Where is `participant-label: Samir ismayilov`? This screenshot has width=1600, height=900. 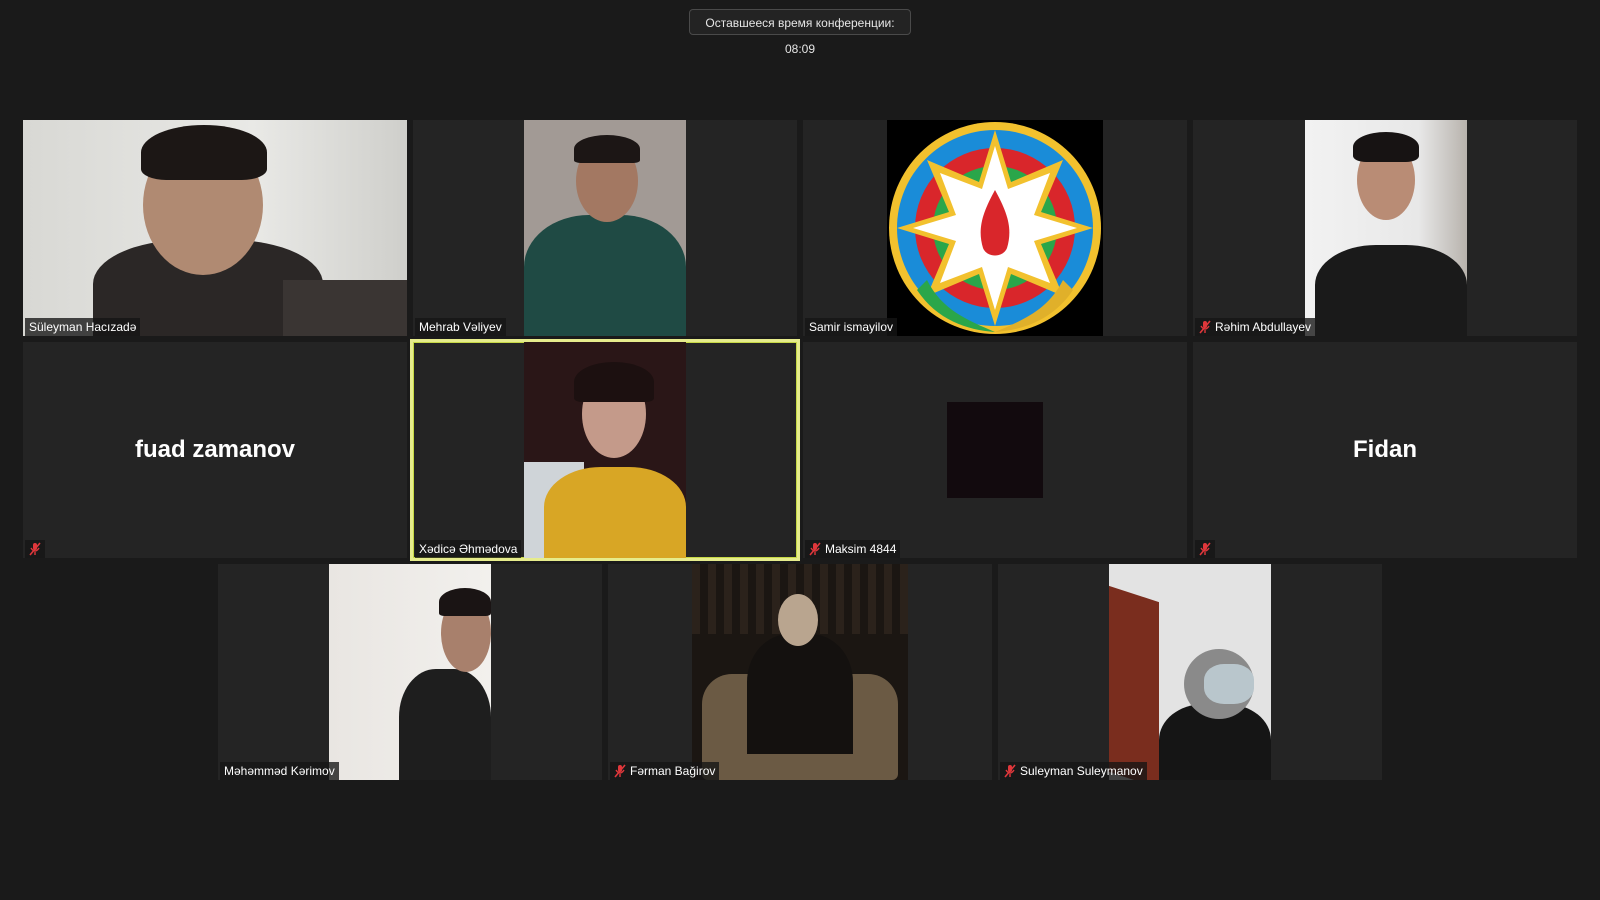
participant-label: Samir ismayilov is located at coordinates (851, 327).